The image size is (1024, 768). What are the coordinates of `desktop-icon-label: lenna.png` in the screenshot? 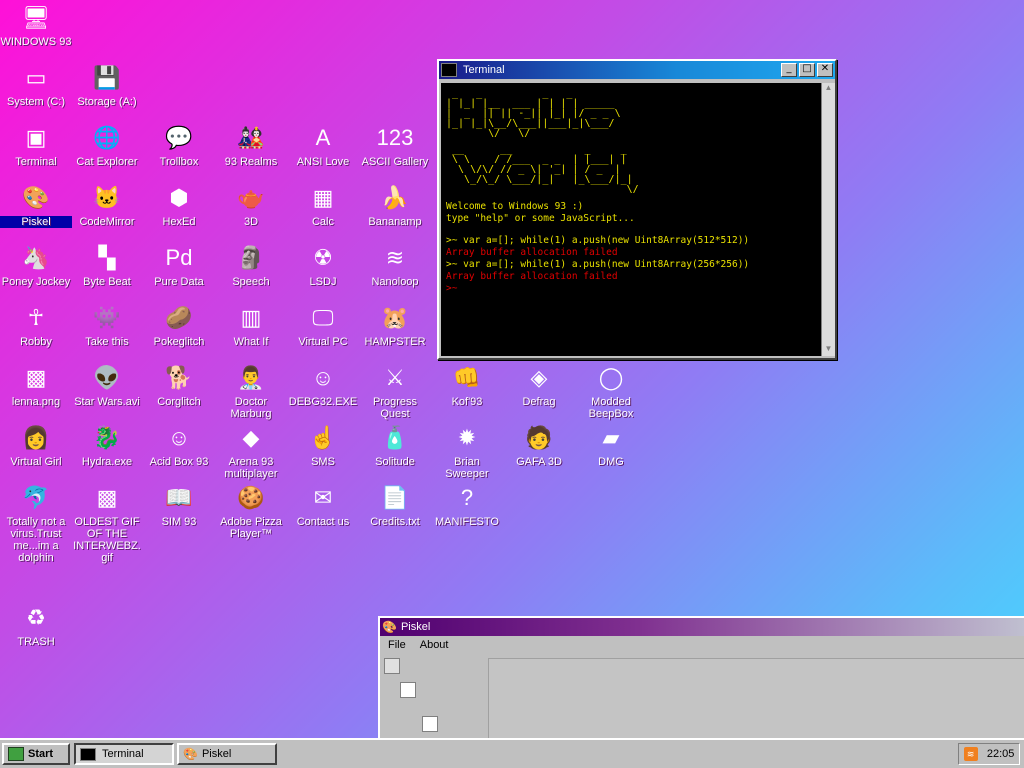 It's located at (36, 402).